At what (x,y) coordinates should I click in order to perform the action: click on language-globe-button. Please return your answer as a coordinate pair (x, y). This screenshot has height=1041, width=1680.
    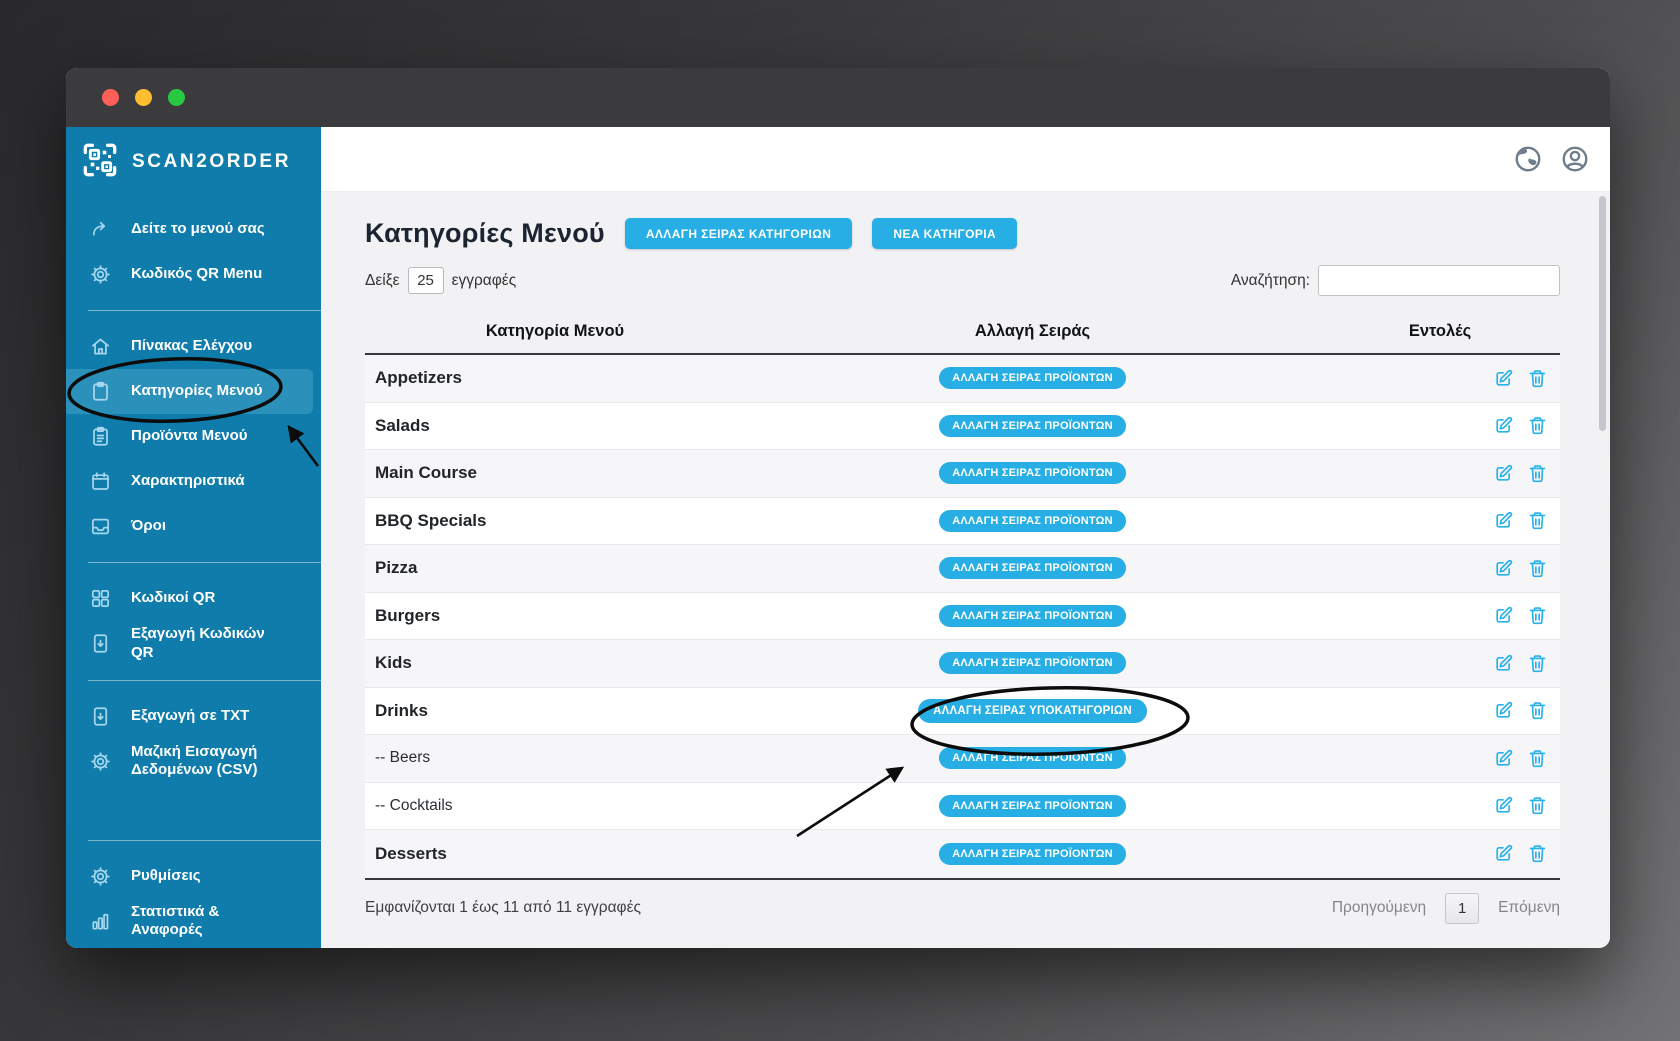
    Looking at the image, I should click on (1528, 159).